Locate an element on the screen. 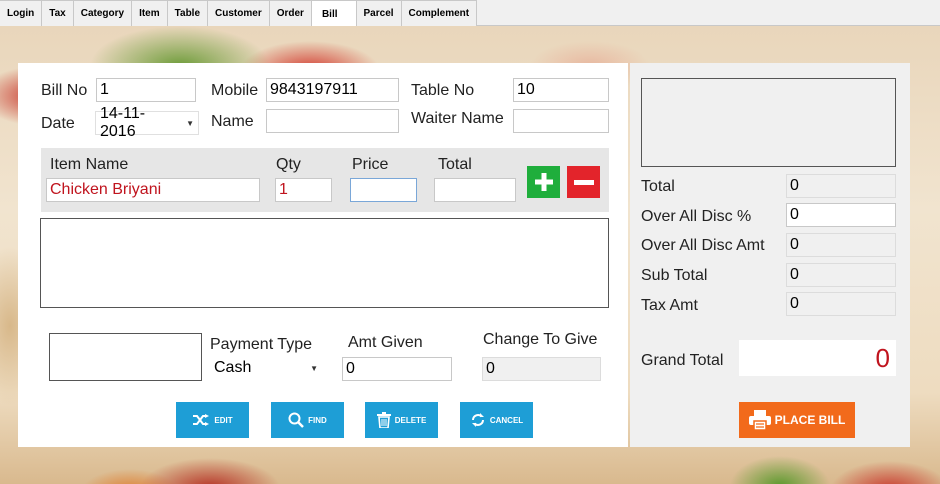  grand-total-label: Grand Total is located at coordinates (682, 360).